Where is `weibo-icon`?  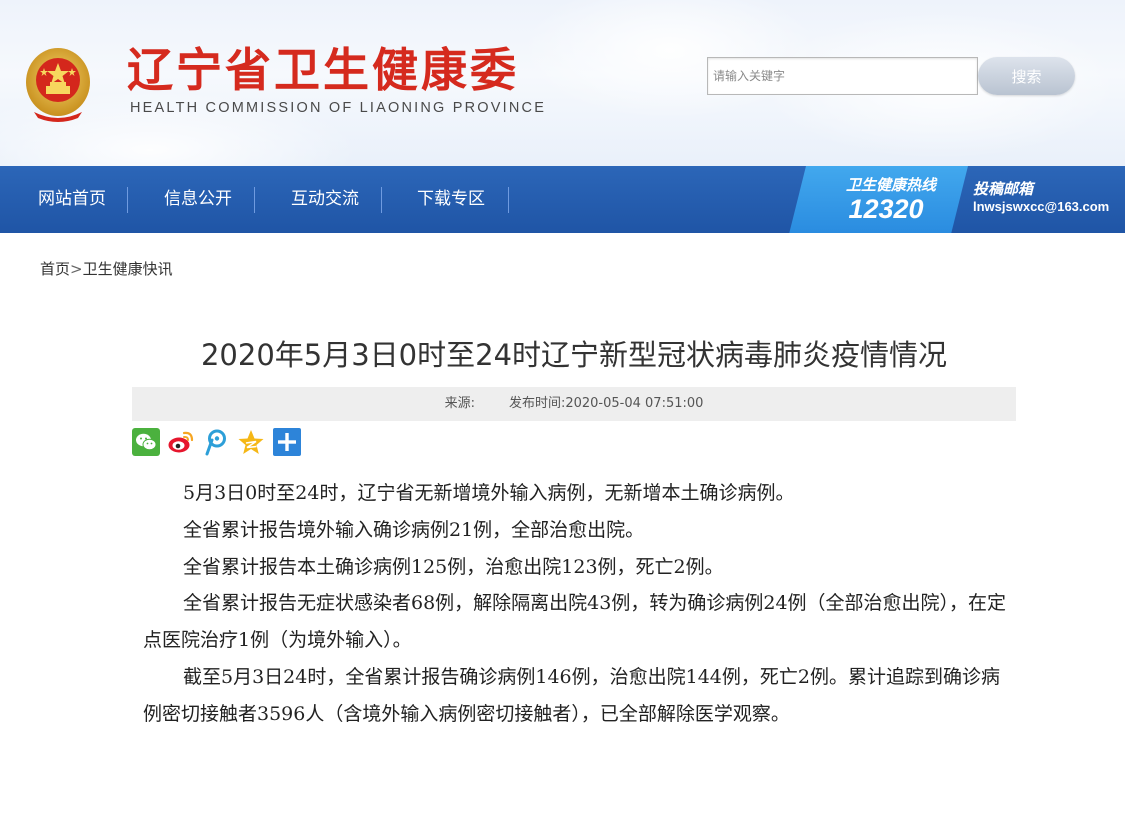 weibo-icon is located at coordinates (181, 442).